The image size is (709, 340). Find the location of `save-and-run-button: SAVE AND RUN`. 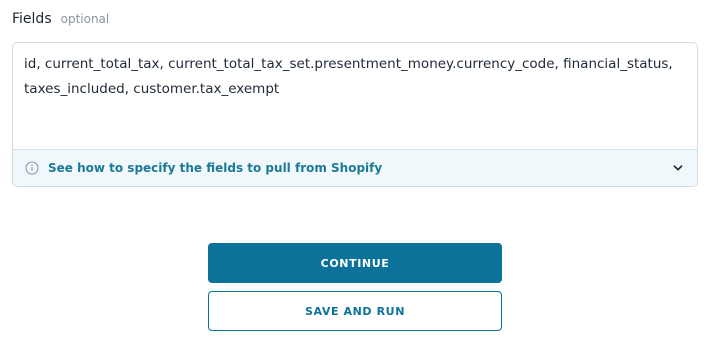

save-and-run-button: SAVE AND RUN is located at coordinates (355, 311).